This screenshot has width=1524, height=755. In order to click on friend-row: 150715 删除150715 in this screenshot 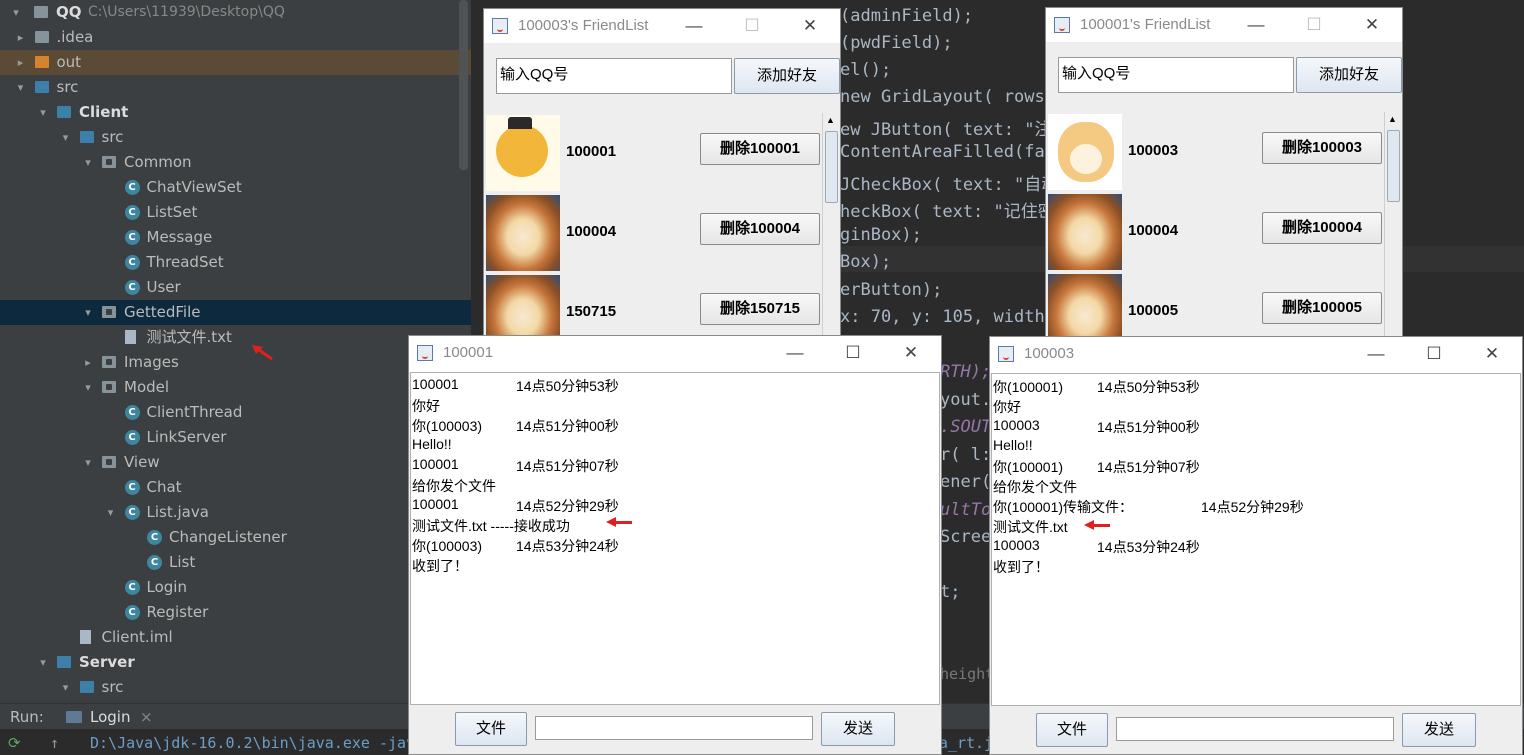, I will do `click(652, 307)`.